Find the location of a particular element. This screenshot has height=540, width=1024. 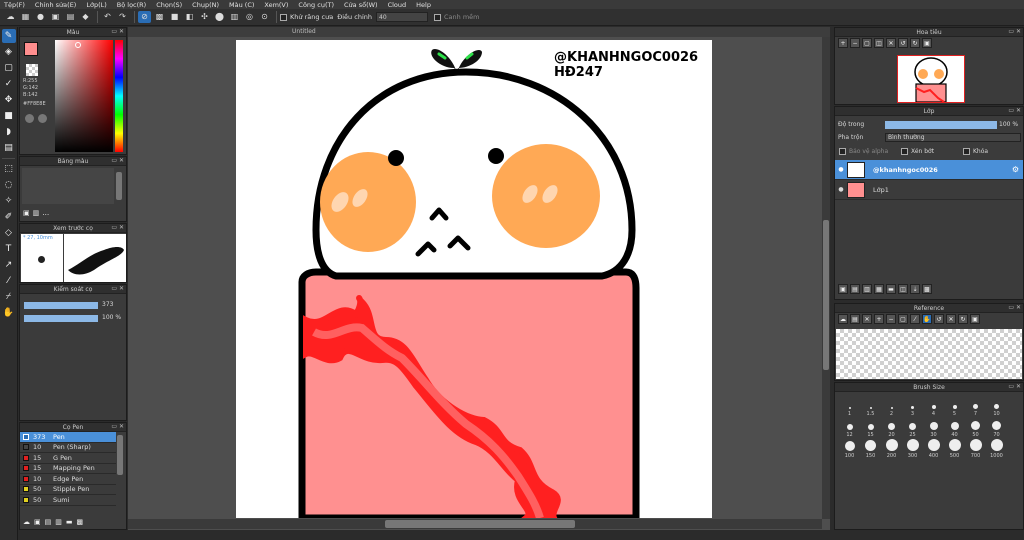

color-mode-icon is located at coordinates (42, 118).